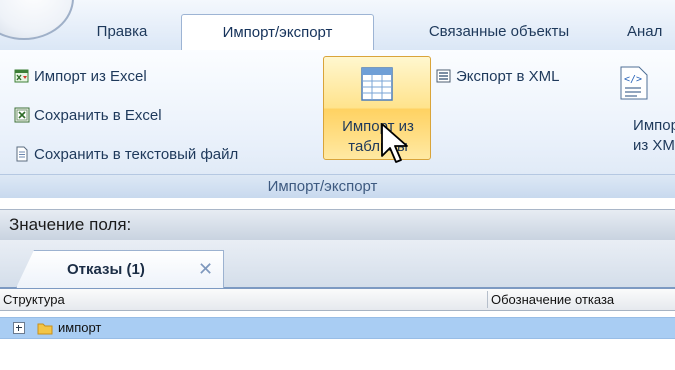 The image size is (675, 370). I want to click on document-tab-strip: Отказы (1) ✕, so click(337, 264).